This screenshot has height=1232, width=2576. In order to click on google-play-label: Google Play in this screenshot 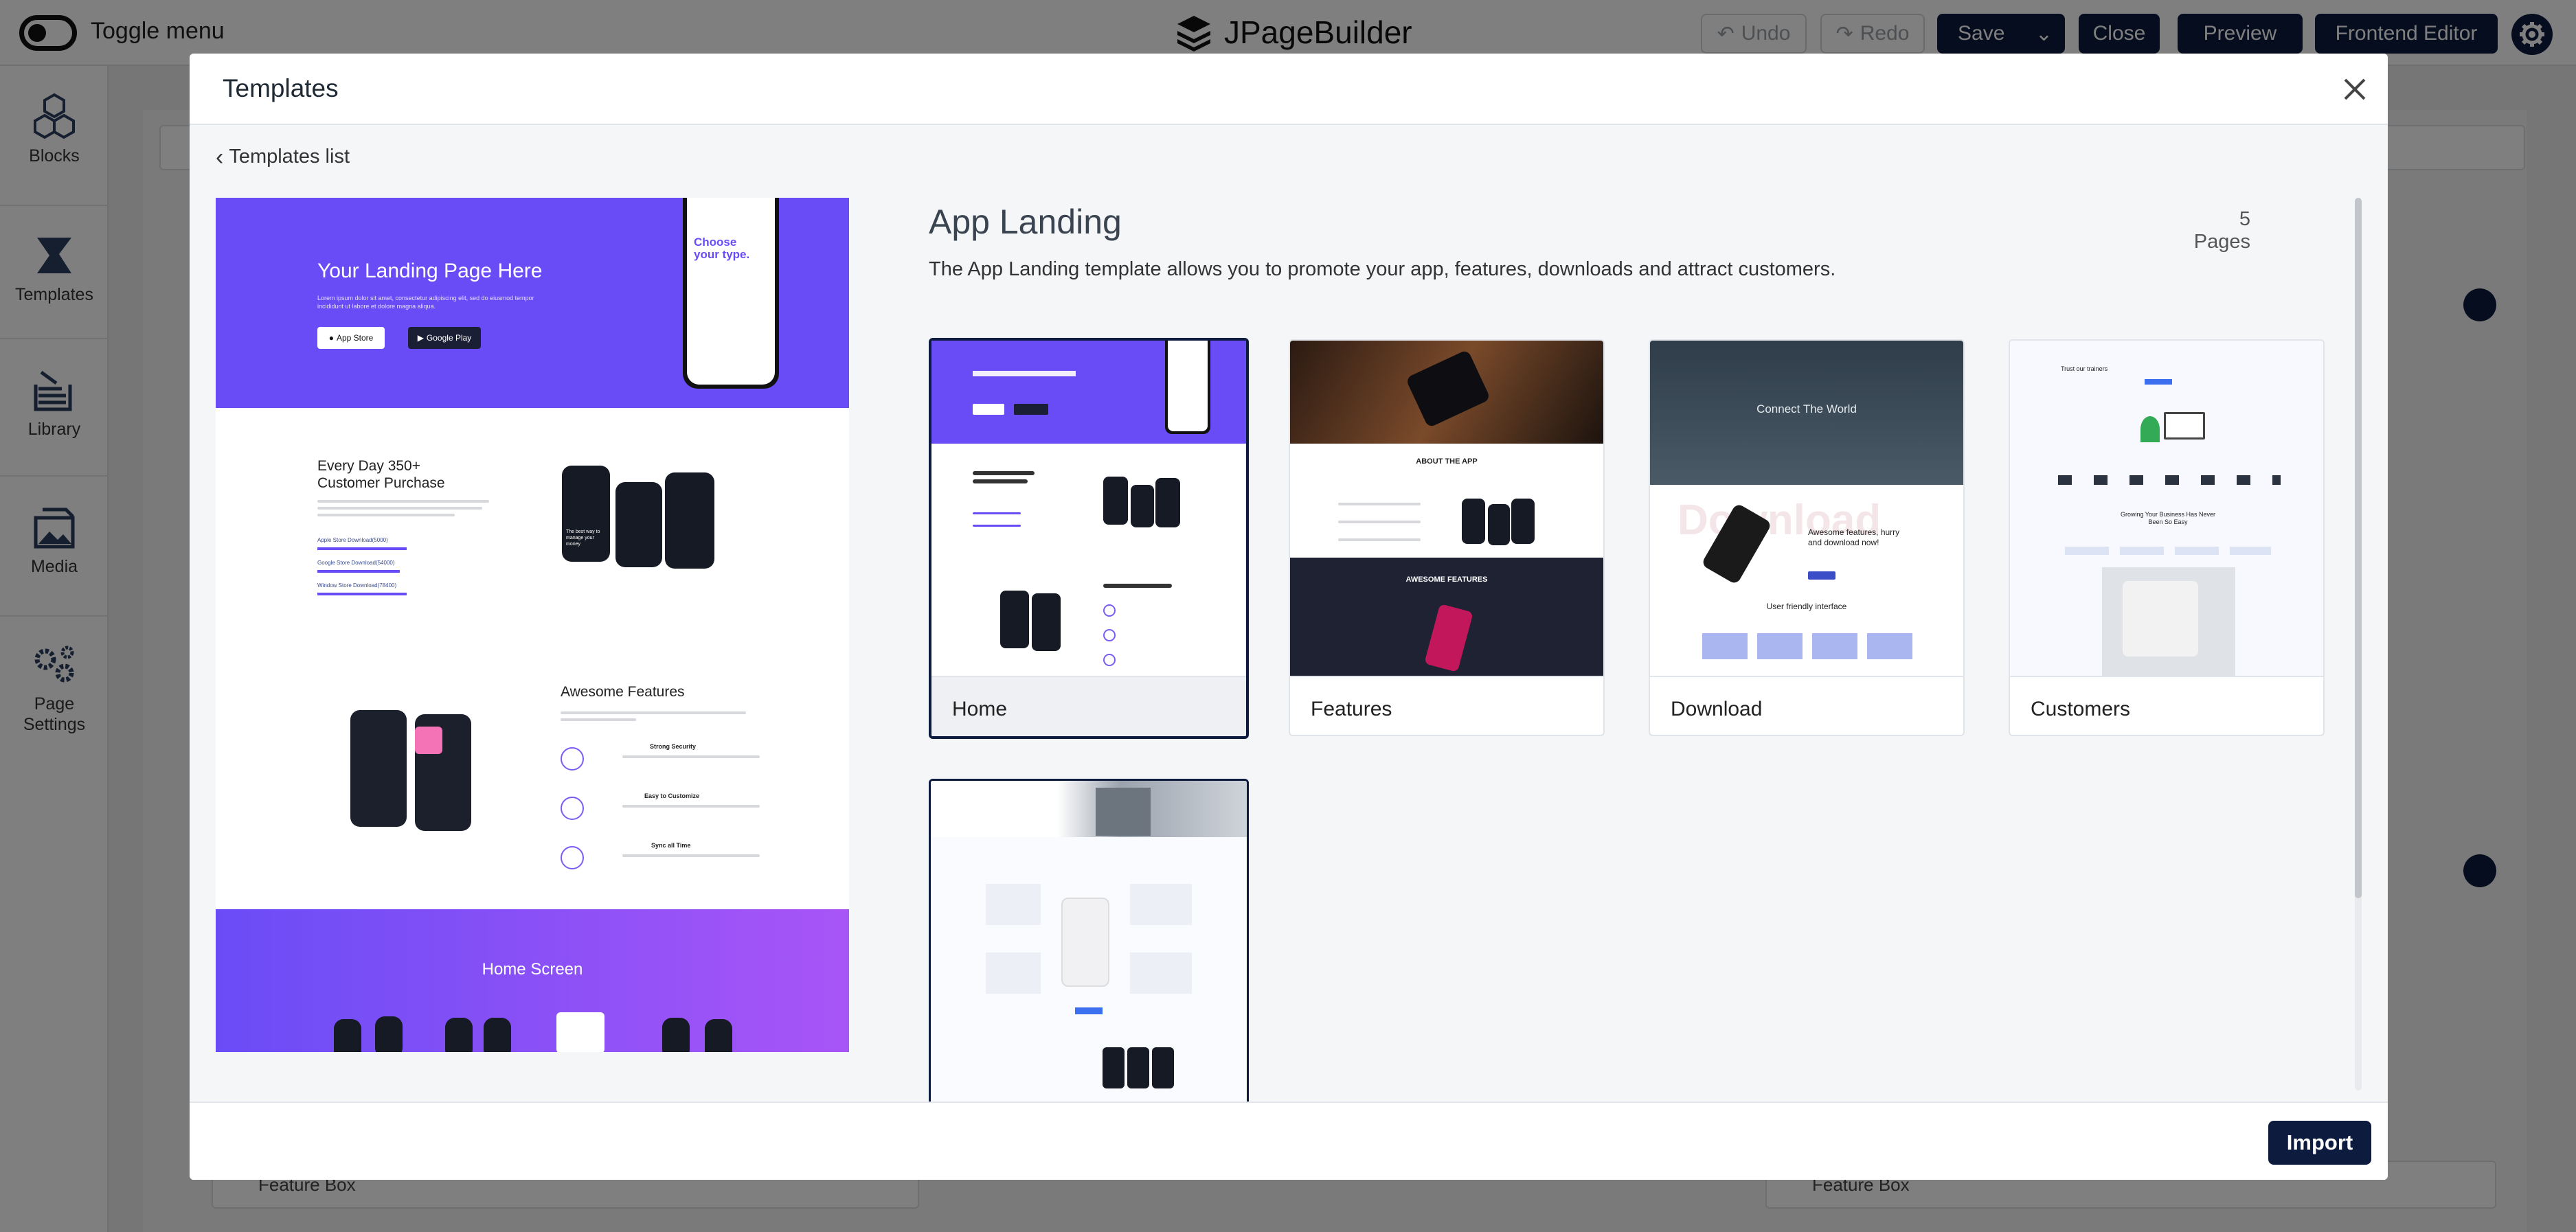, I will do `click(449, 338)`.